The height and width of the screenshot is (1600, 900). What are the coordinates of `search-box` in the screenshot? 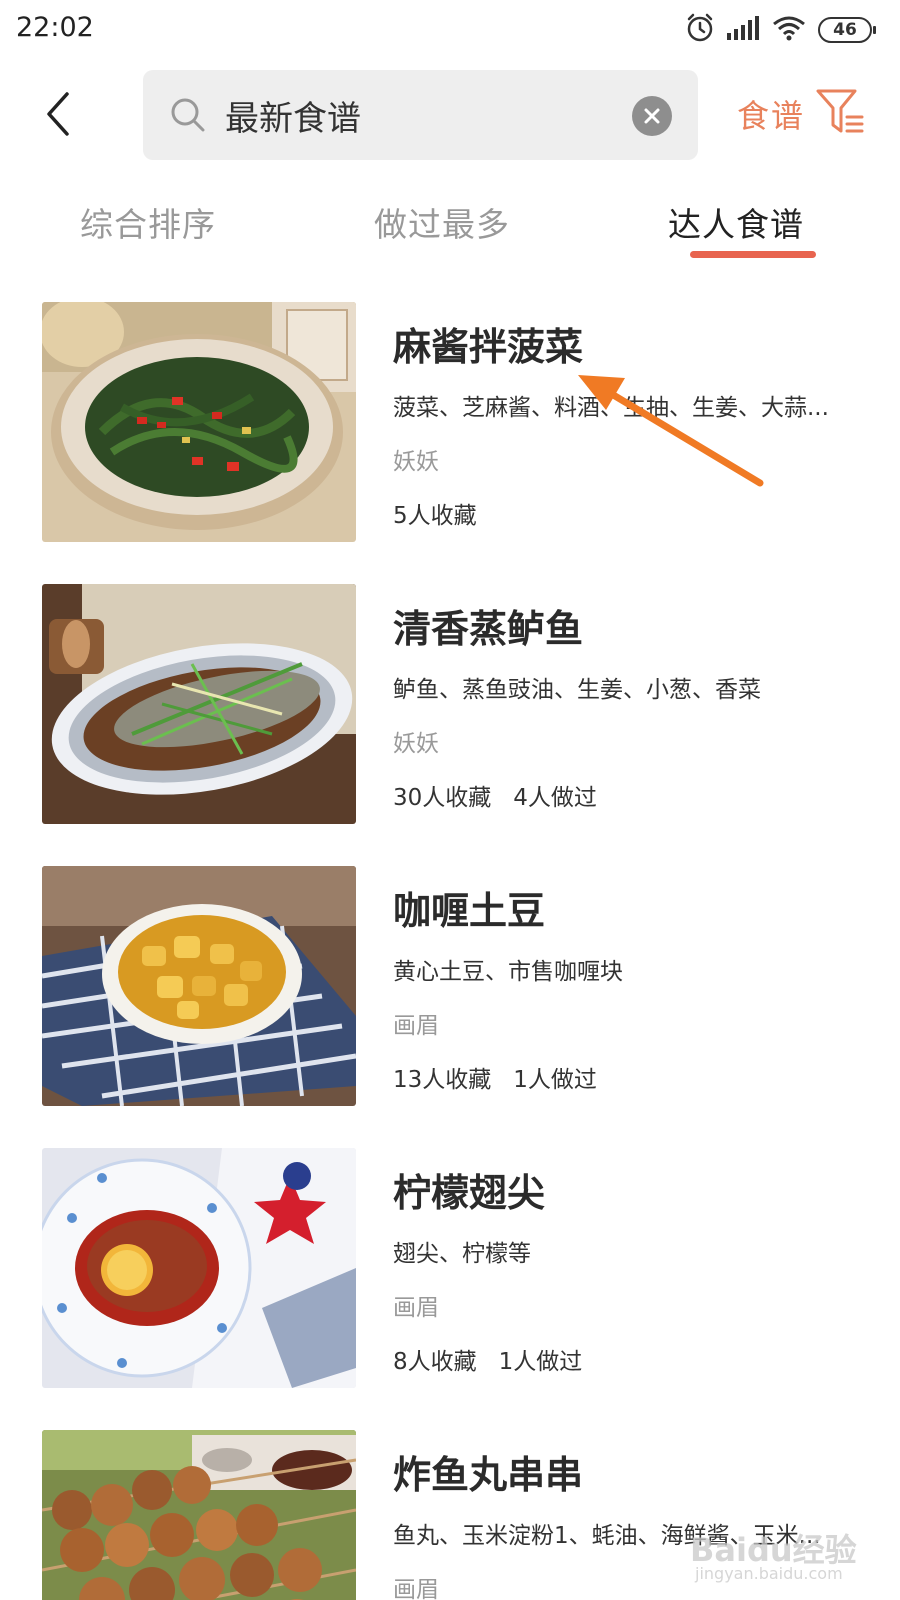 It's located at (420, 115).